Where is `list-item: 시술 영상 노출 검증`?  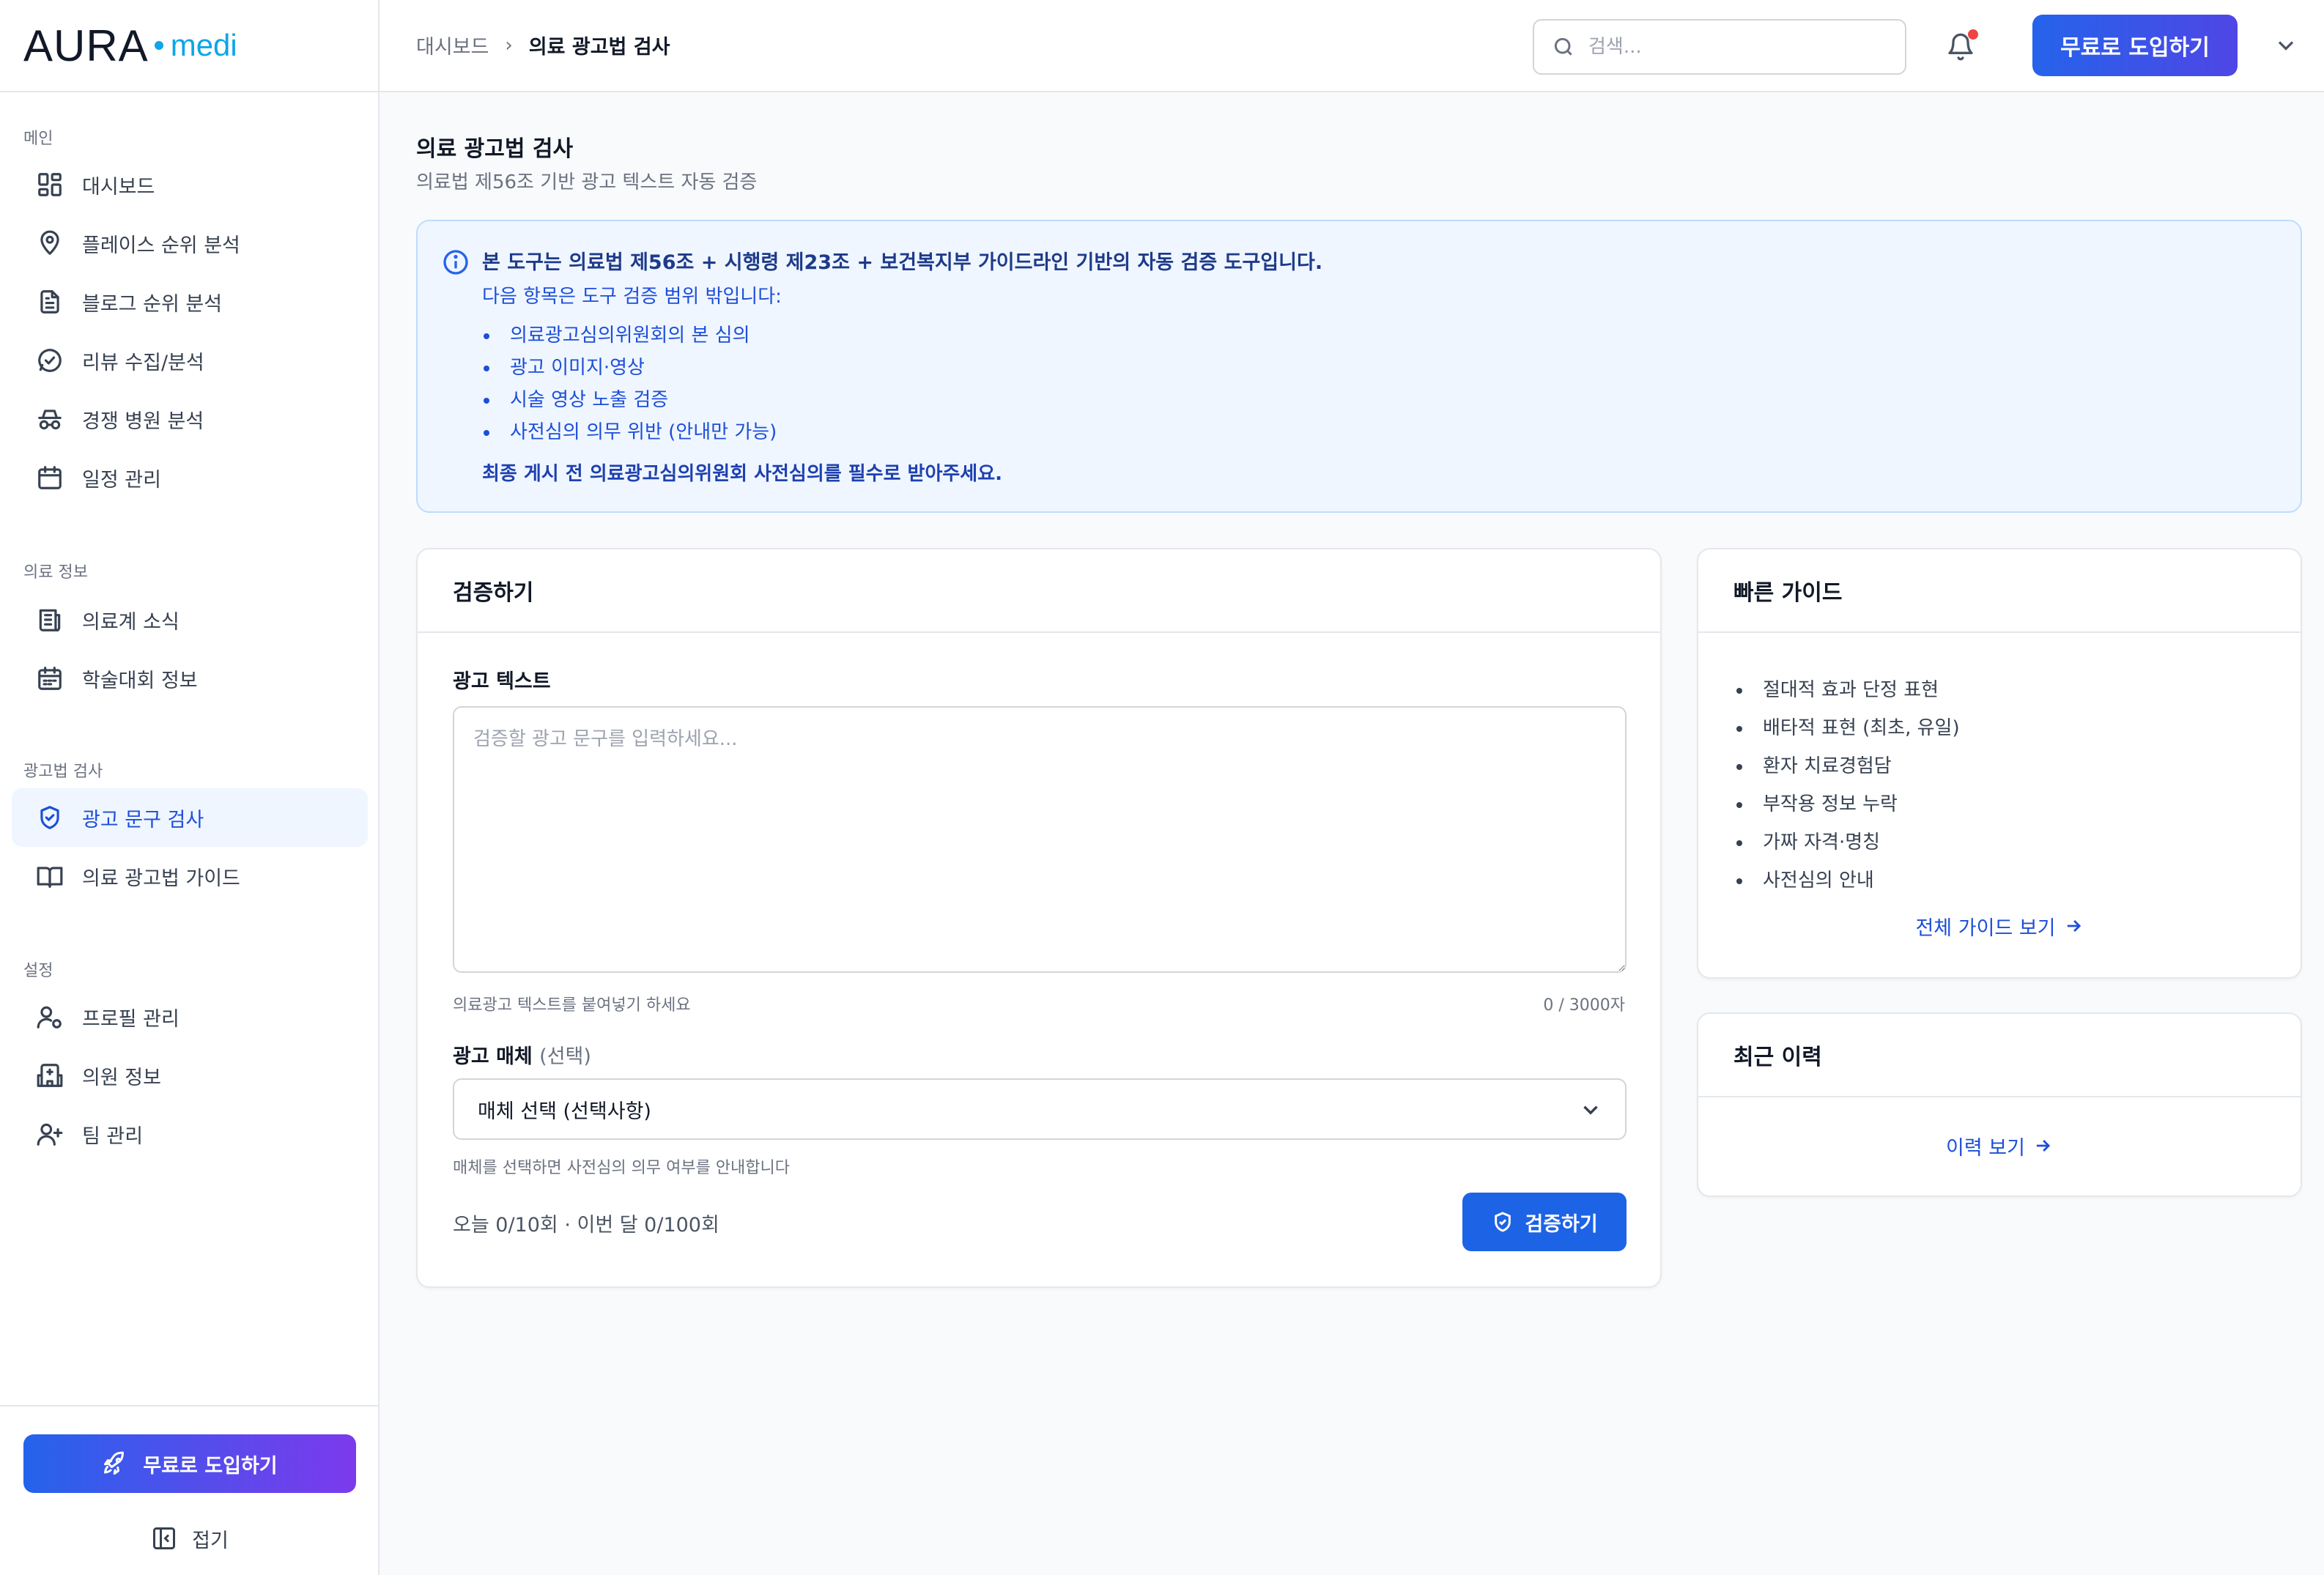
list-item: 시술 영상 노출 검증 is located at coordinates (629, 400).